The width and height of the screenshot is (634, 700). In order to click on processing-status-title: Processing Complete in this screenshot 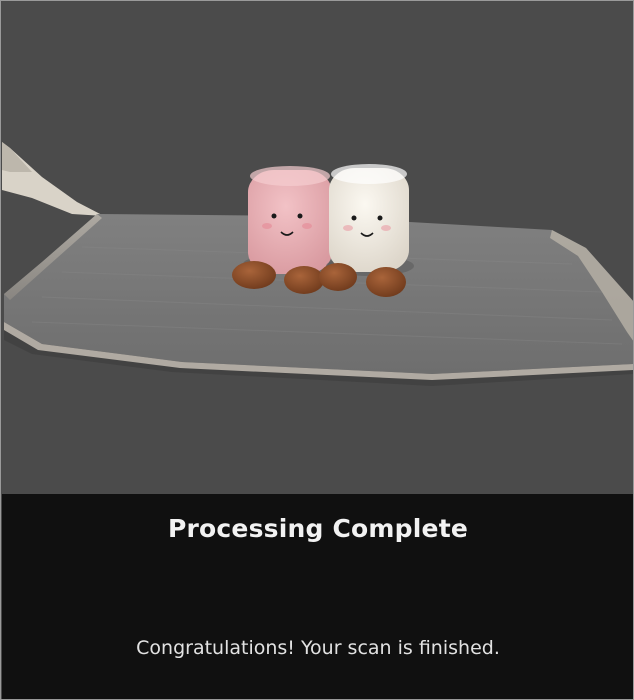, I will do `click(318, 528)`.